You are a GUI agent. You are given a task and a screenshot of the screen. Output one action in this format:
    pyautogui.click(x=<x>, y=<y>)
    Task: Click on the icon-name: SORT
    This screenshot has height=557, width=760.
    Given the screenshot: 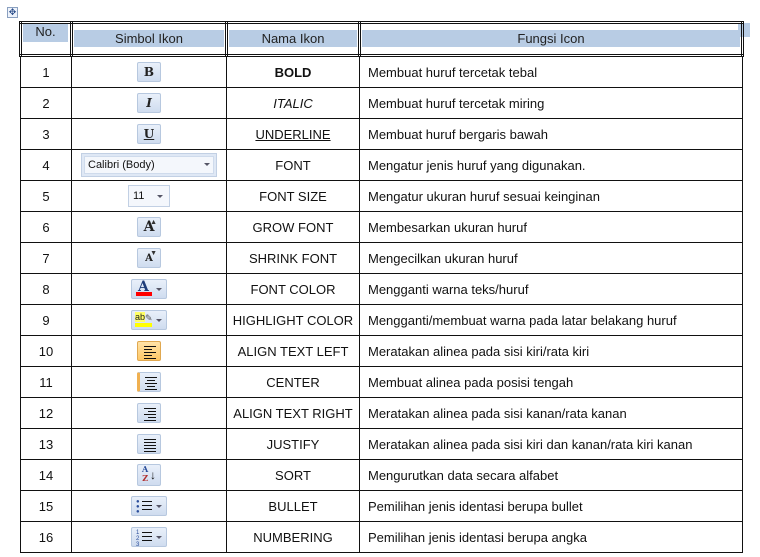 What is the action you would take?
    pyautogui.click(x=293, y=475)
    